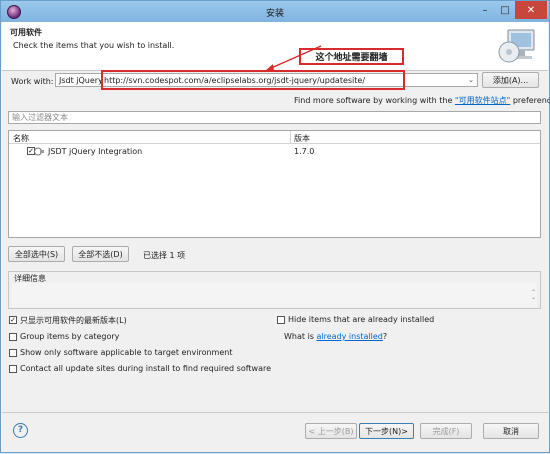  Describe the element at coordinates (516, 46) in the screenshot. I see `install-software-monitor-icon` at that location.